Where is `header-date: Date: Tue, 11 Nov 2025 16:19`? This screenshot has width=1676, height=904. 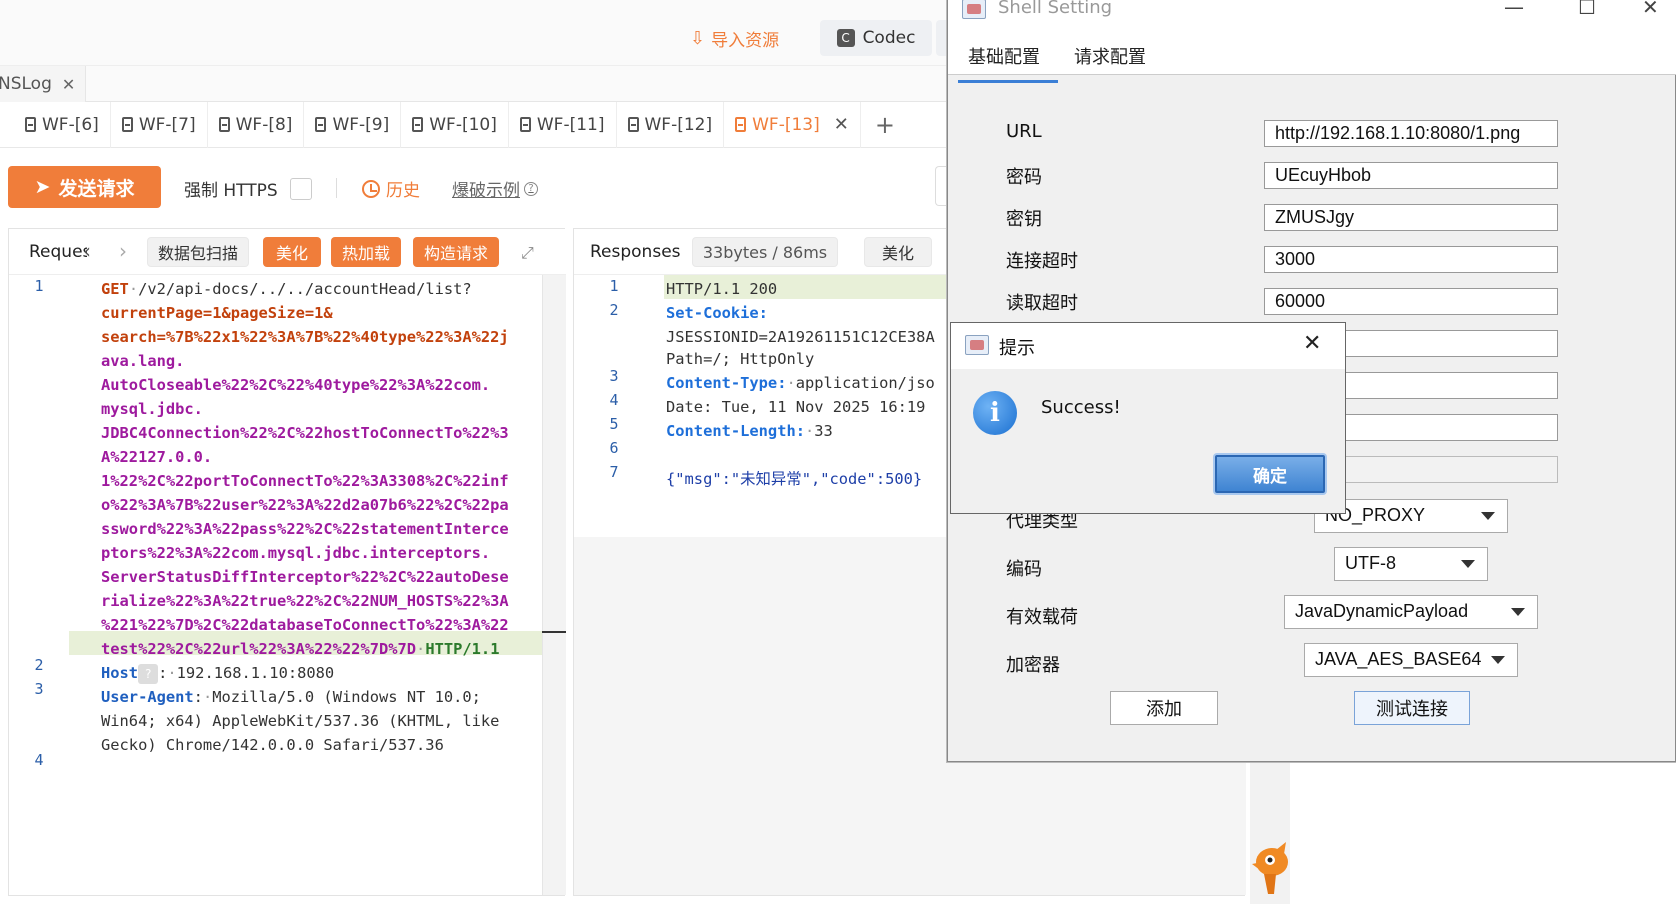 header-date: Date: Tue, 11 Nov 2025 16:19 is located at coordinates (796, 407).